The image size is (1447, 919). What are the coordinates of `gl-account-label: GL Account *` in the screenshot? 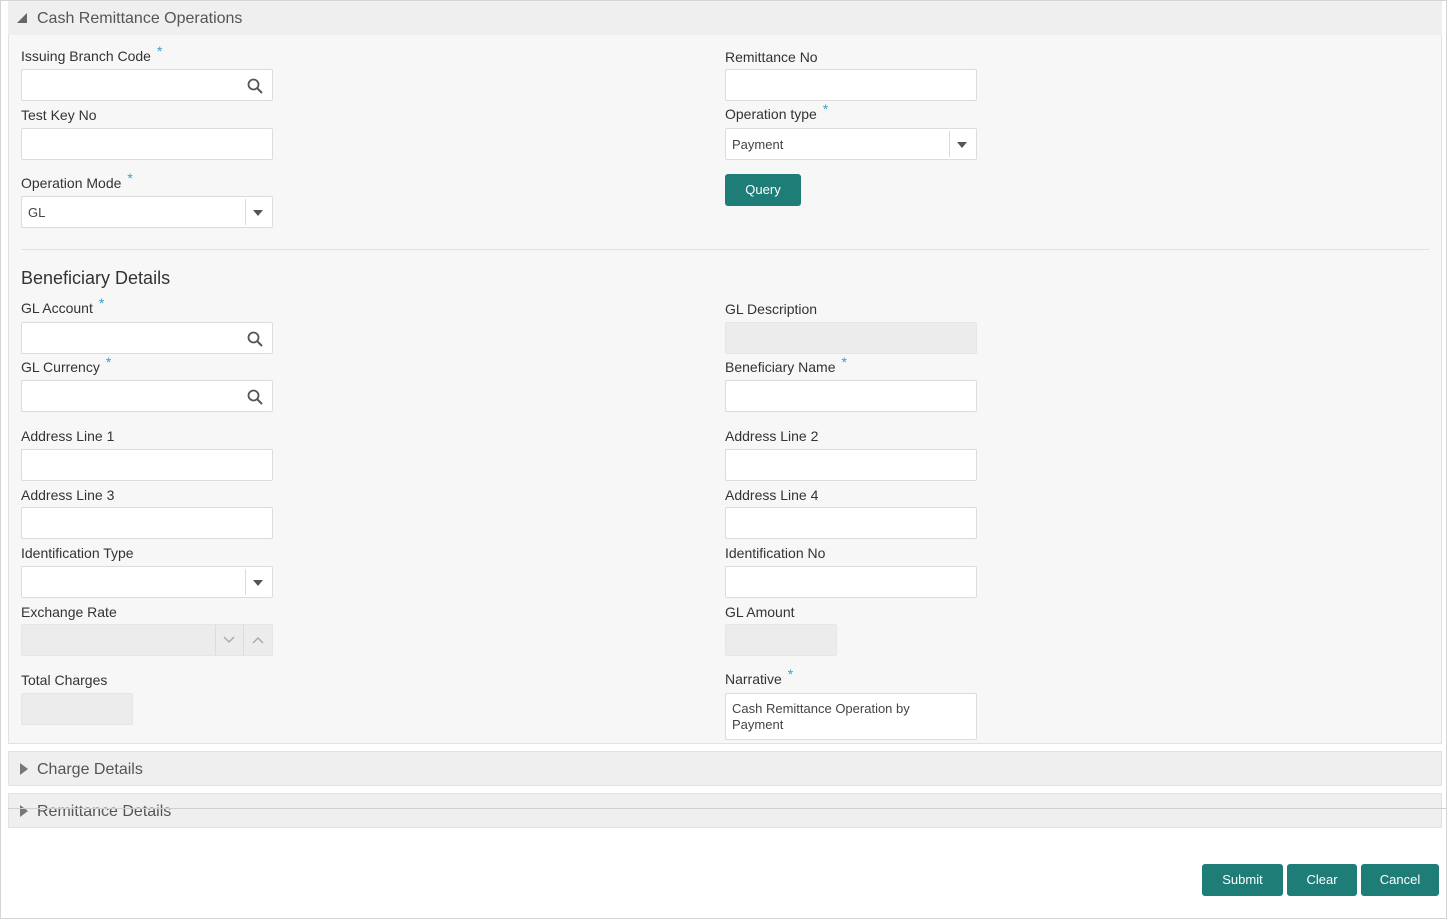 It's located at (63, 305).